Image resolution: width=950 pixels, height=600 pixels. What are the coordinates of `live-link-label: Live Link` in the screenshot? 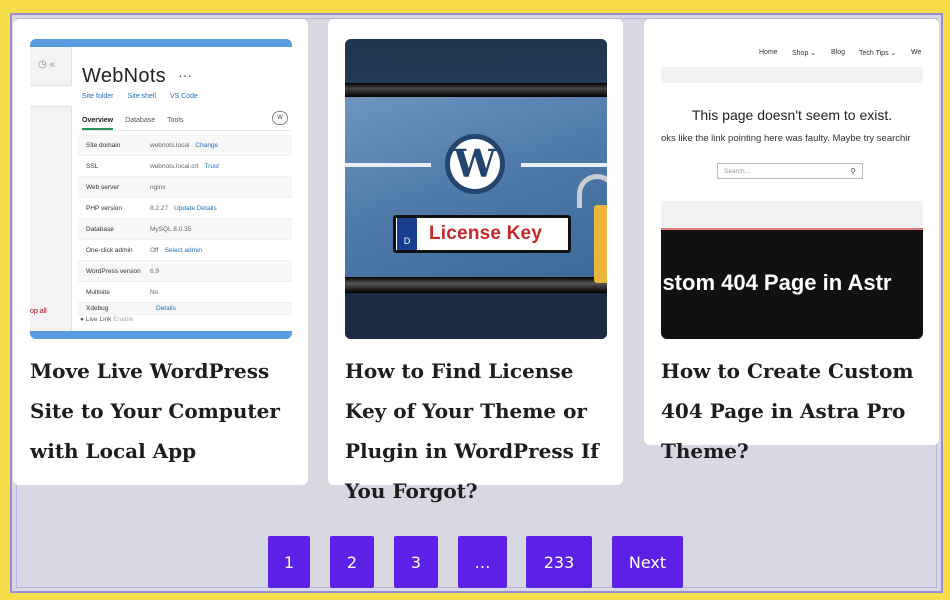 It's located at (98, 319).